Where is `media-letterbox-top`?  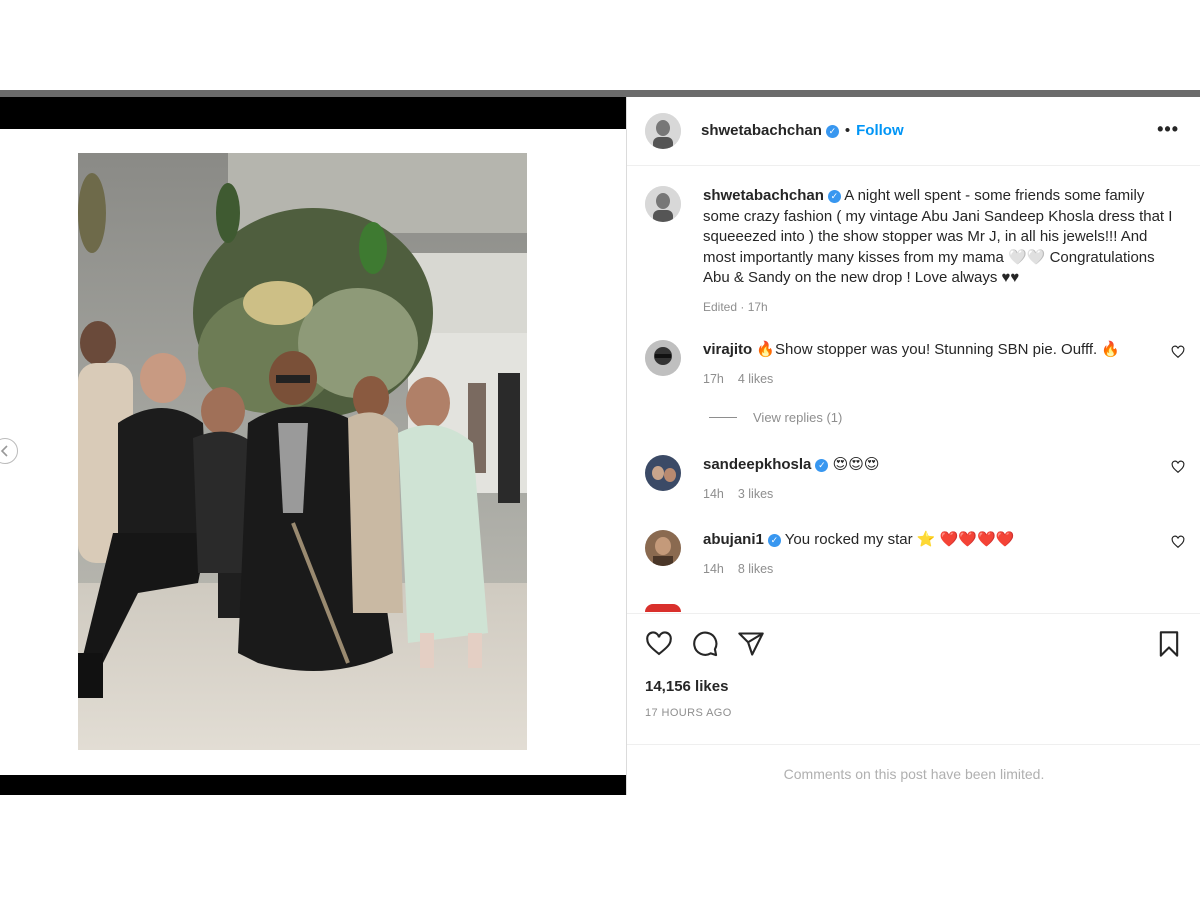 media-letterbox-top is located at coordinates (313, 113).